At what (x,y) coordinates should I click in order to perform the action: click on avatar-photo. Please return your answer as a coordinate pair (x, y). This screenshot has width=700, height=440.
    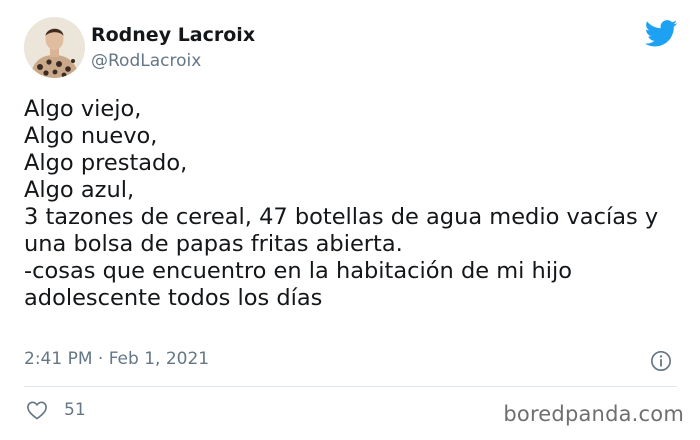
    Looking at the image, I should click on (54, 47).